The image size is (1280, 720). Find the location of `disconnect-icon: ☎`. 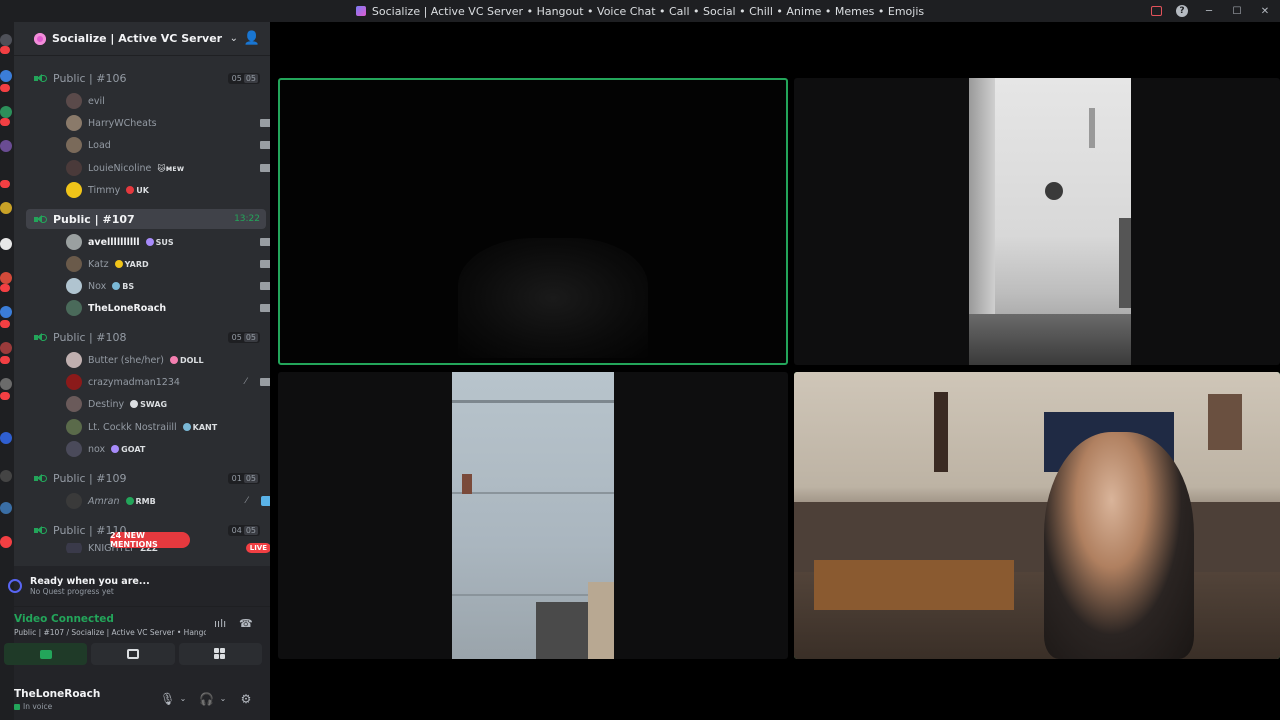

disconnect-icon: ☎ is located at coordinates (246, 624).